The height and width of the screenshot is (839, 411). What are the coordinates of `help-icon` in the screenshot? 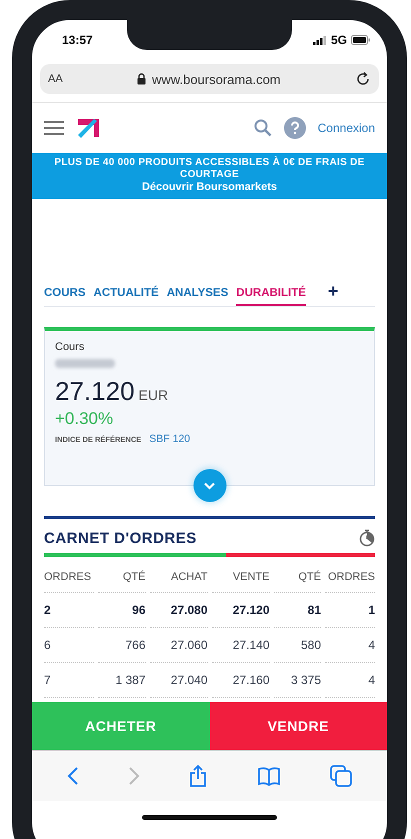 It's located at (295, 128).